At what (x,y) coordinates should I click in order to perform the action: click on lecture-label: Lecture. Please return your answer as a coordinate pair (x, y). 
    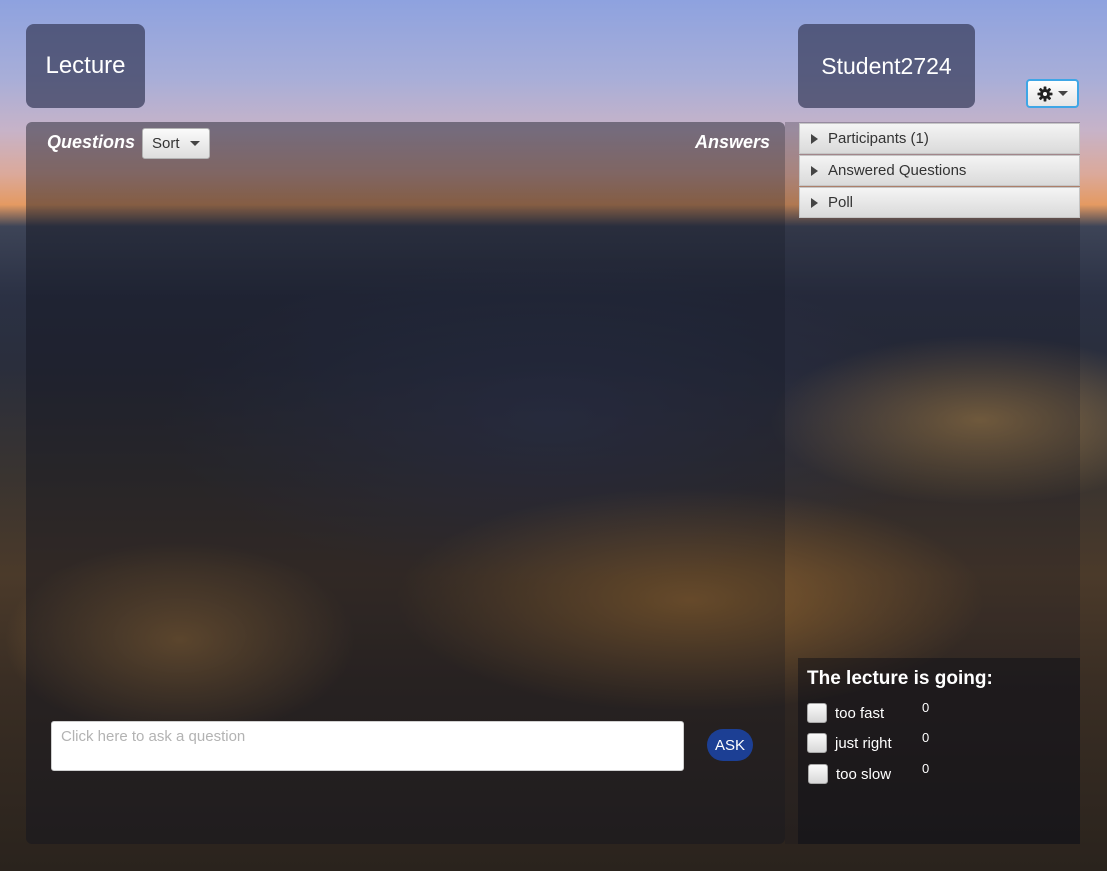
    Looking at the image, I should click on (85, 65).